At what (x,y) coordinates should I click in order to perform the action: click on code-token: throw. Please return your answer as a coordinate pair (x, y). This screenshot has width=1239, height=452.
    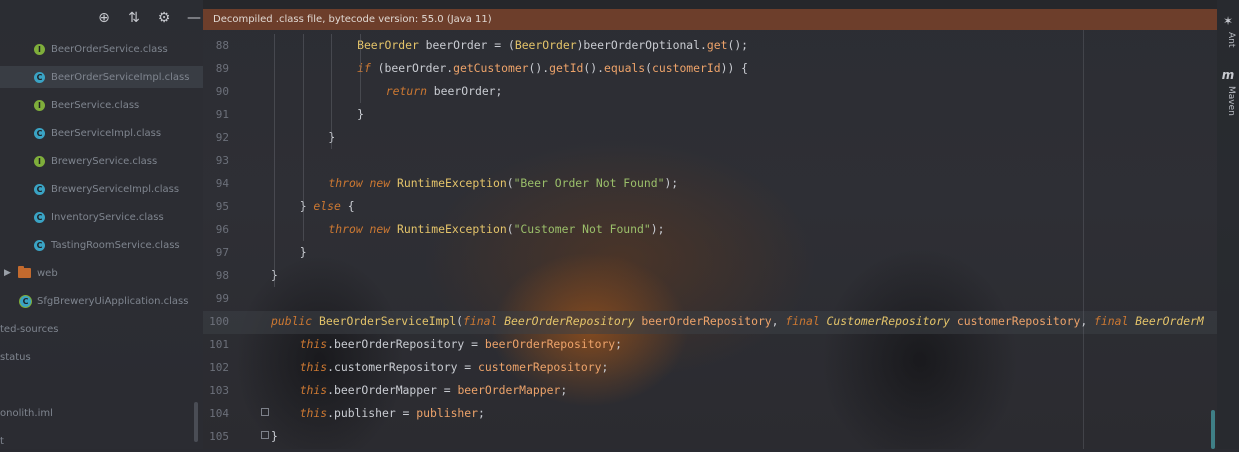
    Looking at the image, I should click on (345, 183).